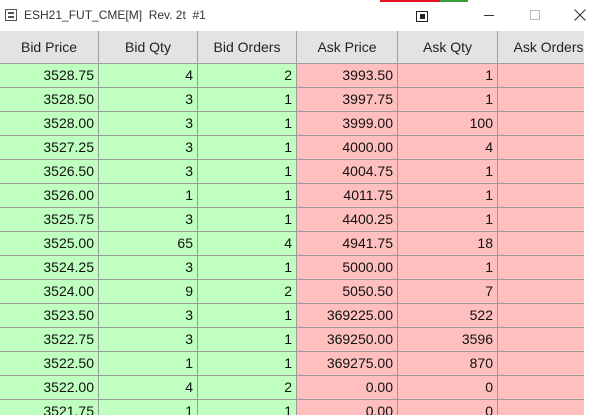 The image size is (603, 415). I want to click on bid-orders-cell: 4, so click(247, 244).